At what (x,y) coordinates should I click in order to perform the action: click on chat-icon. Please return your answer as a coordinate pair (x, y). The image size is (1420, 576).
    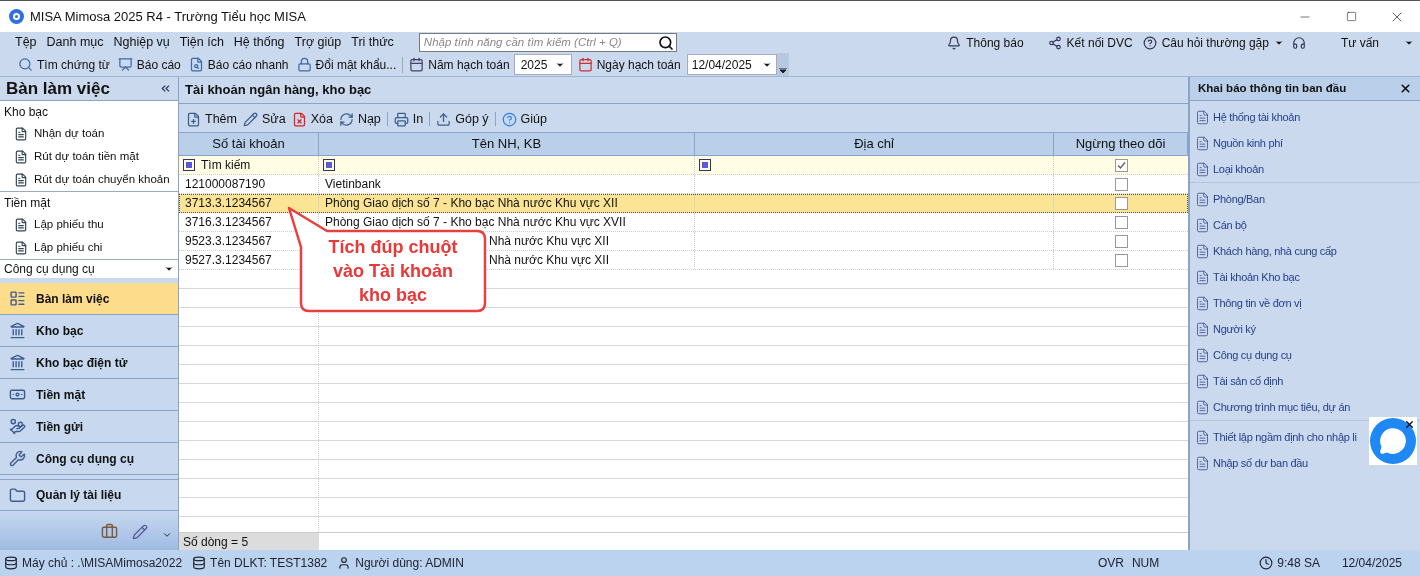
    Looking at the image, I should click on (1393, 441).